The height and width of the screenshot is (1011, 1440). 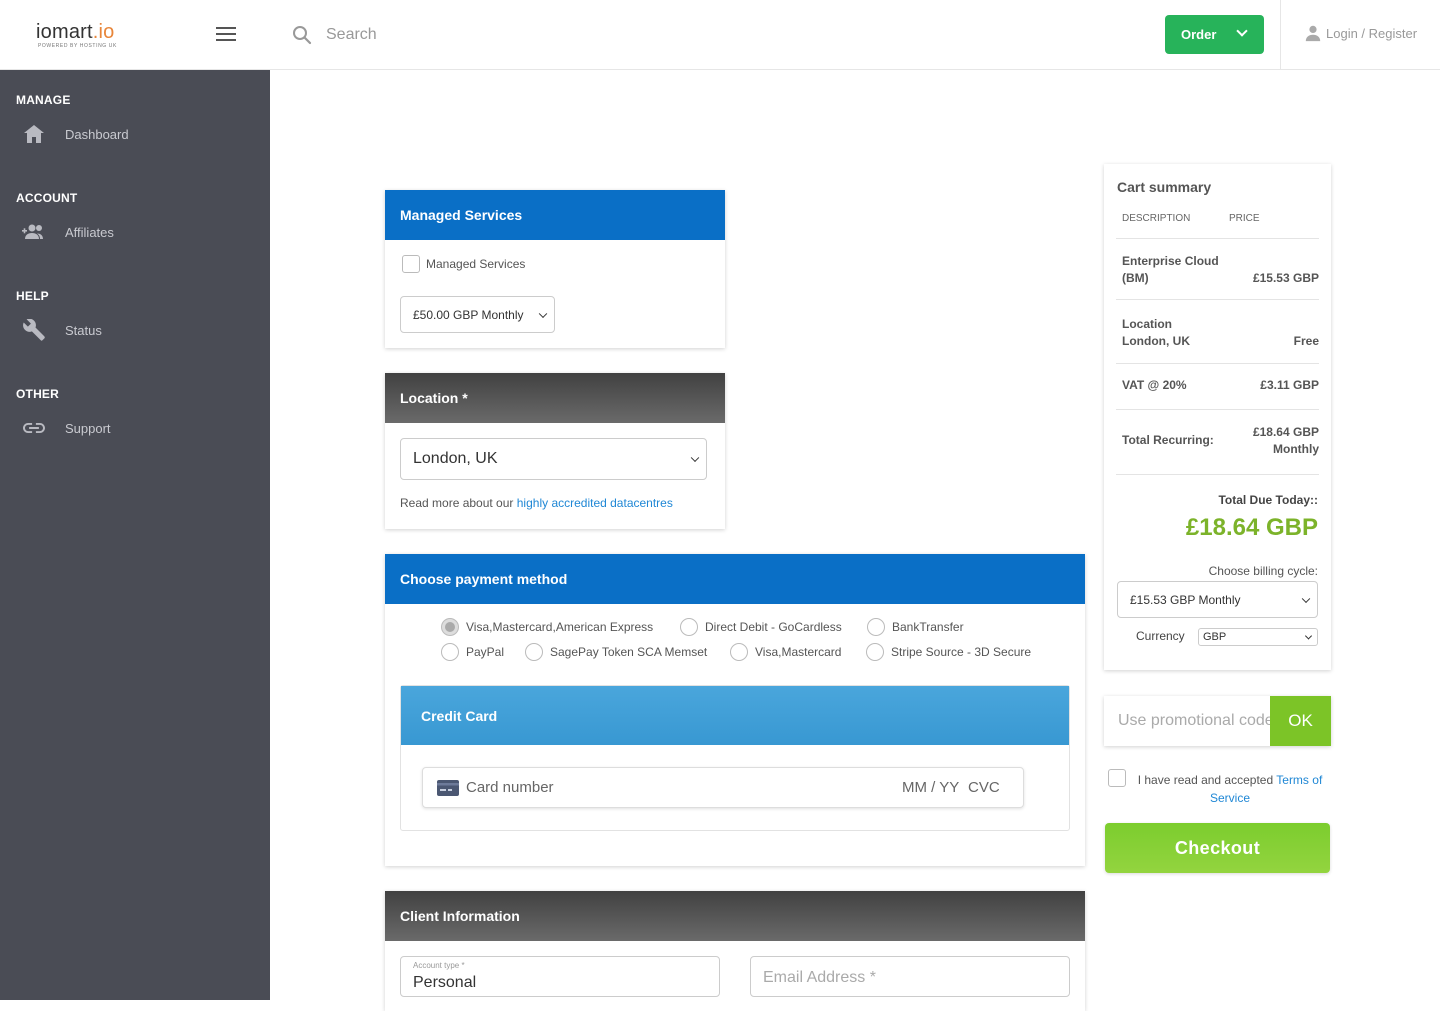 What do you see at coordinates (785, 652) in the screenshot?
I see `payment-option: Visa,Mastercard` at bounding box center [785, 652].